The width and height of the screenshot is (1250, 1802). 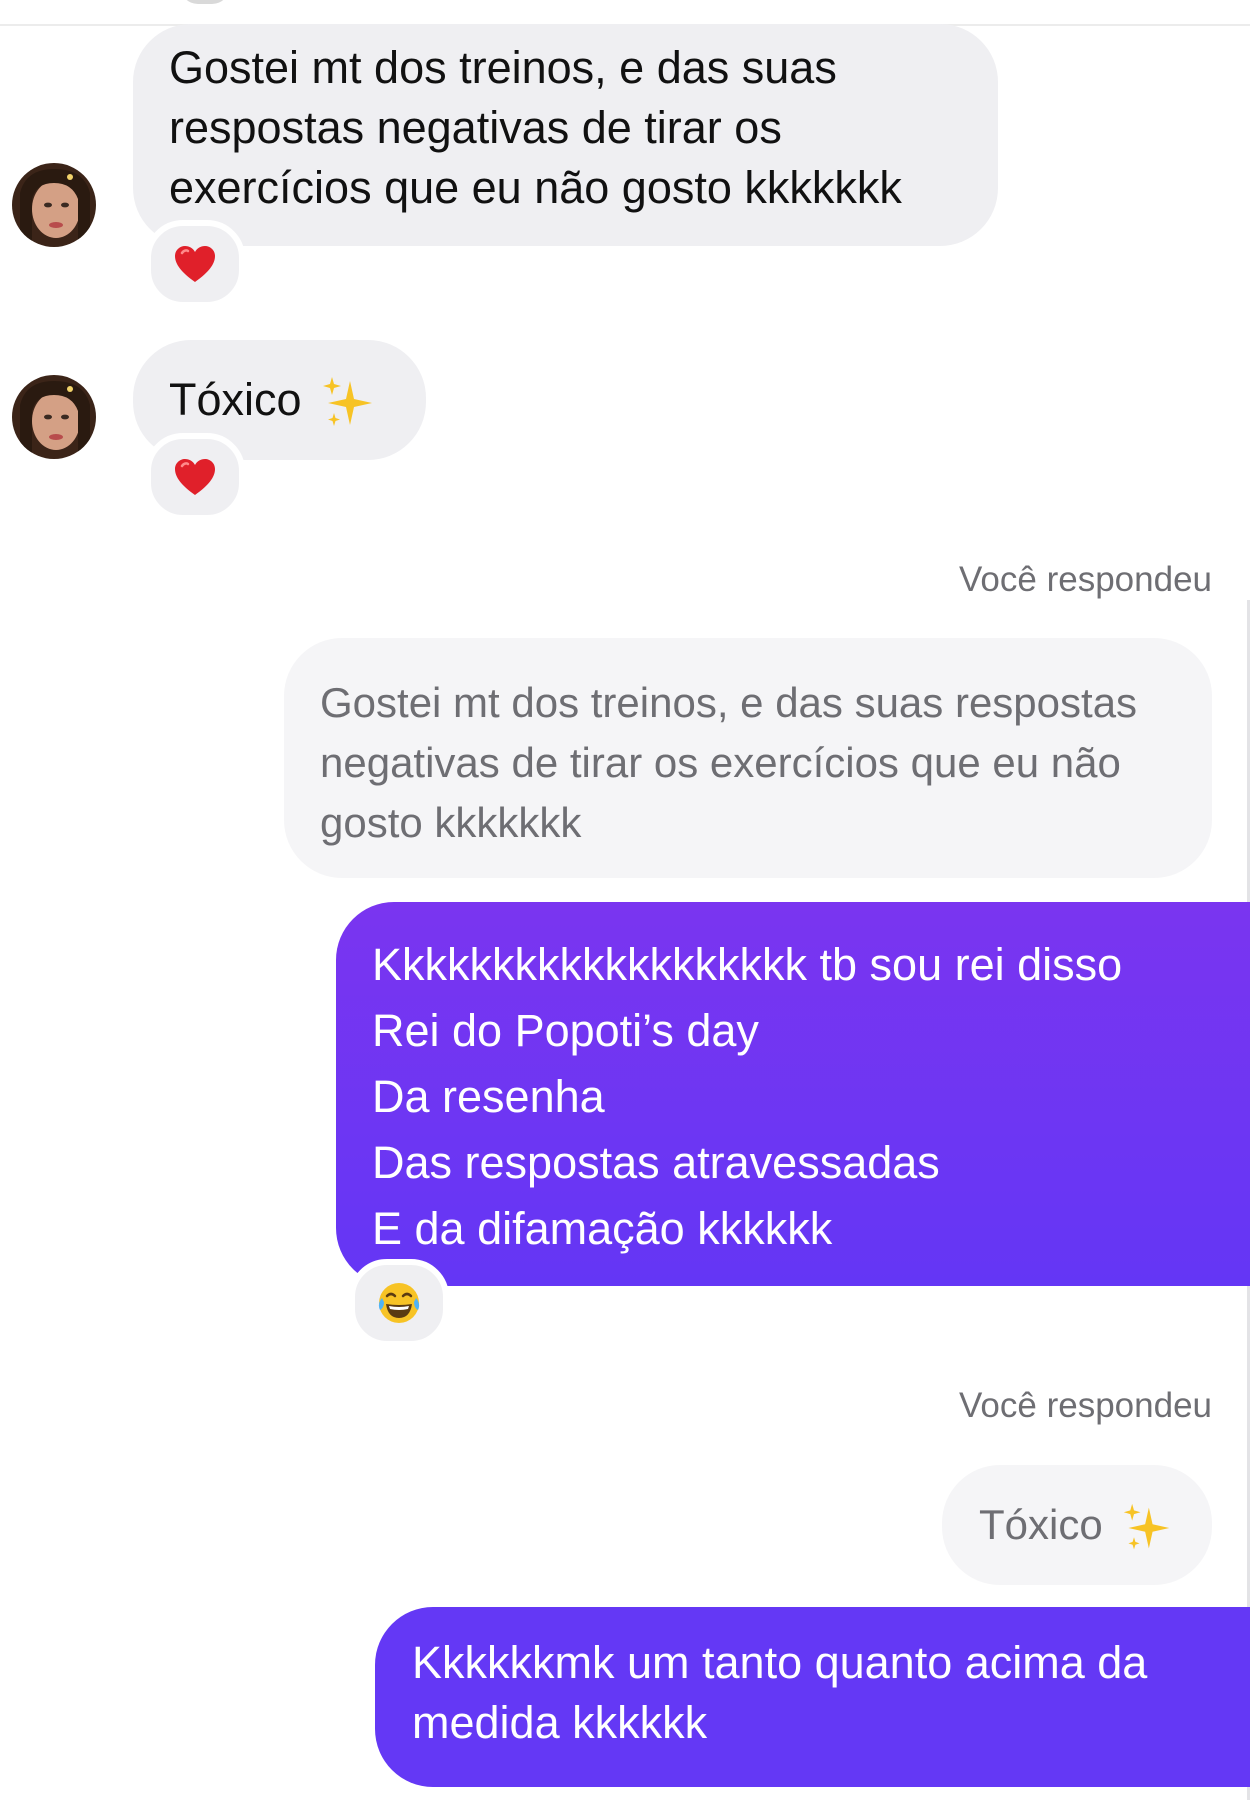 I want to click on message-line: Kkkkkkkkkkkkkkkkkkk tb sou rei disso, so click(x=747, y=964).